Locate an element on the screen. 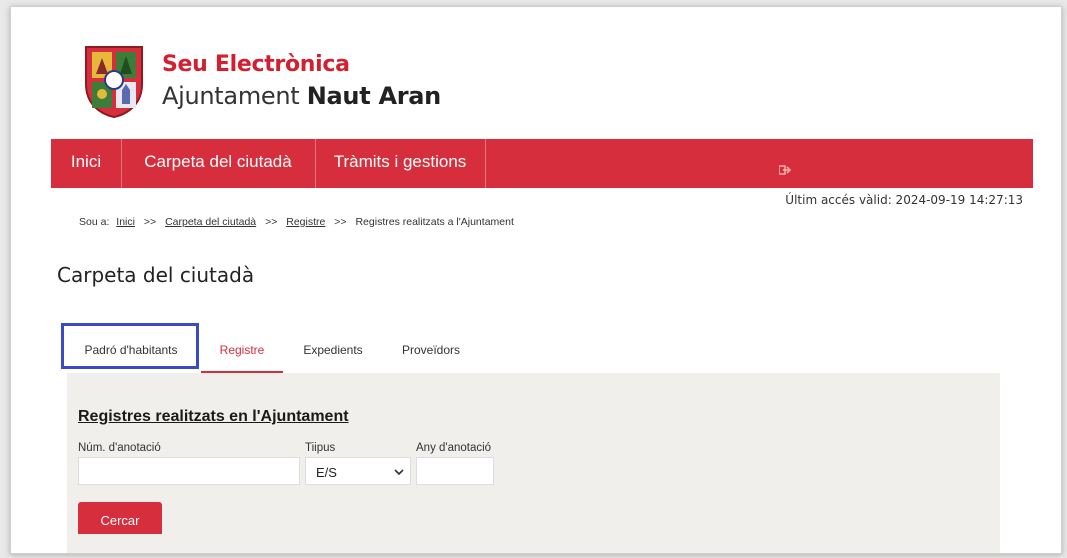 The height and width of the screenshot is (558, 1067). tab-registre: Registre is located at coordinates (242, 354).